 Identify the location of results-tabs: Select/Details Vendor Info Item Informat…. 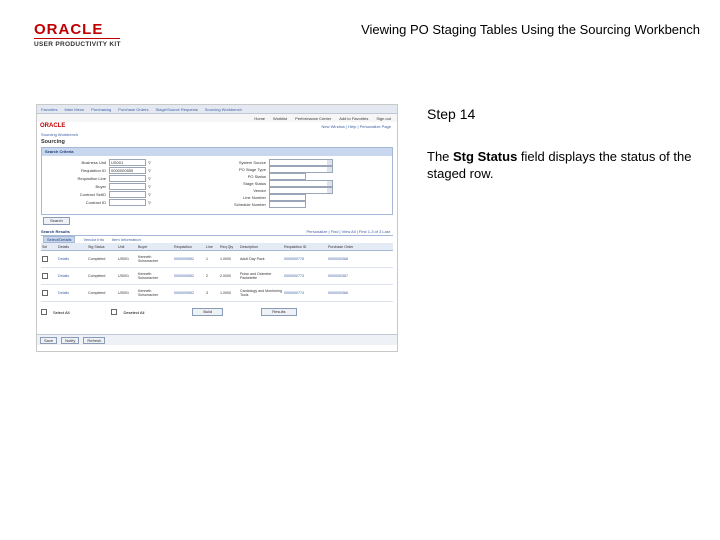
(217, 239).